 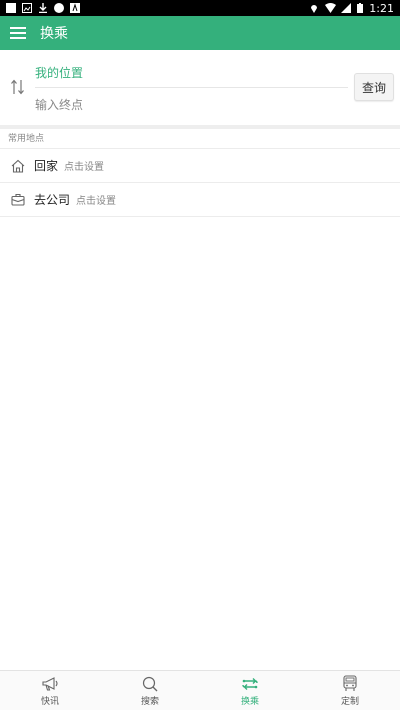 I want to click on download-icon, so click(x=43, y=8).